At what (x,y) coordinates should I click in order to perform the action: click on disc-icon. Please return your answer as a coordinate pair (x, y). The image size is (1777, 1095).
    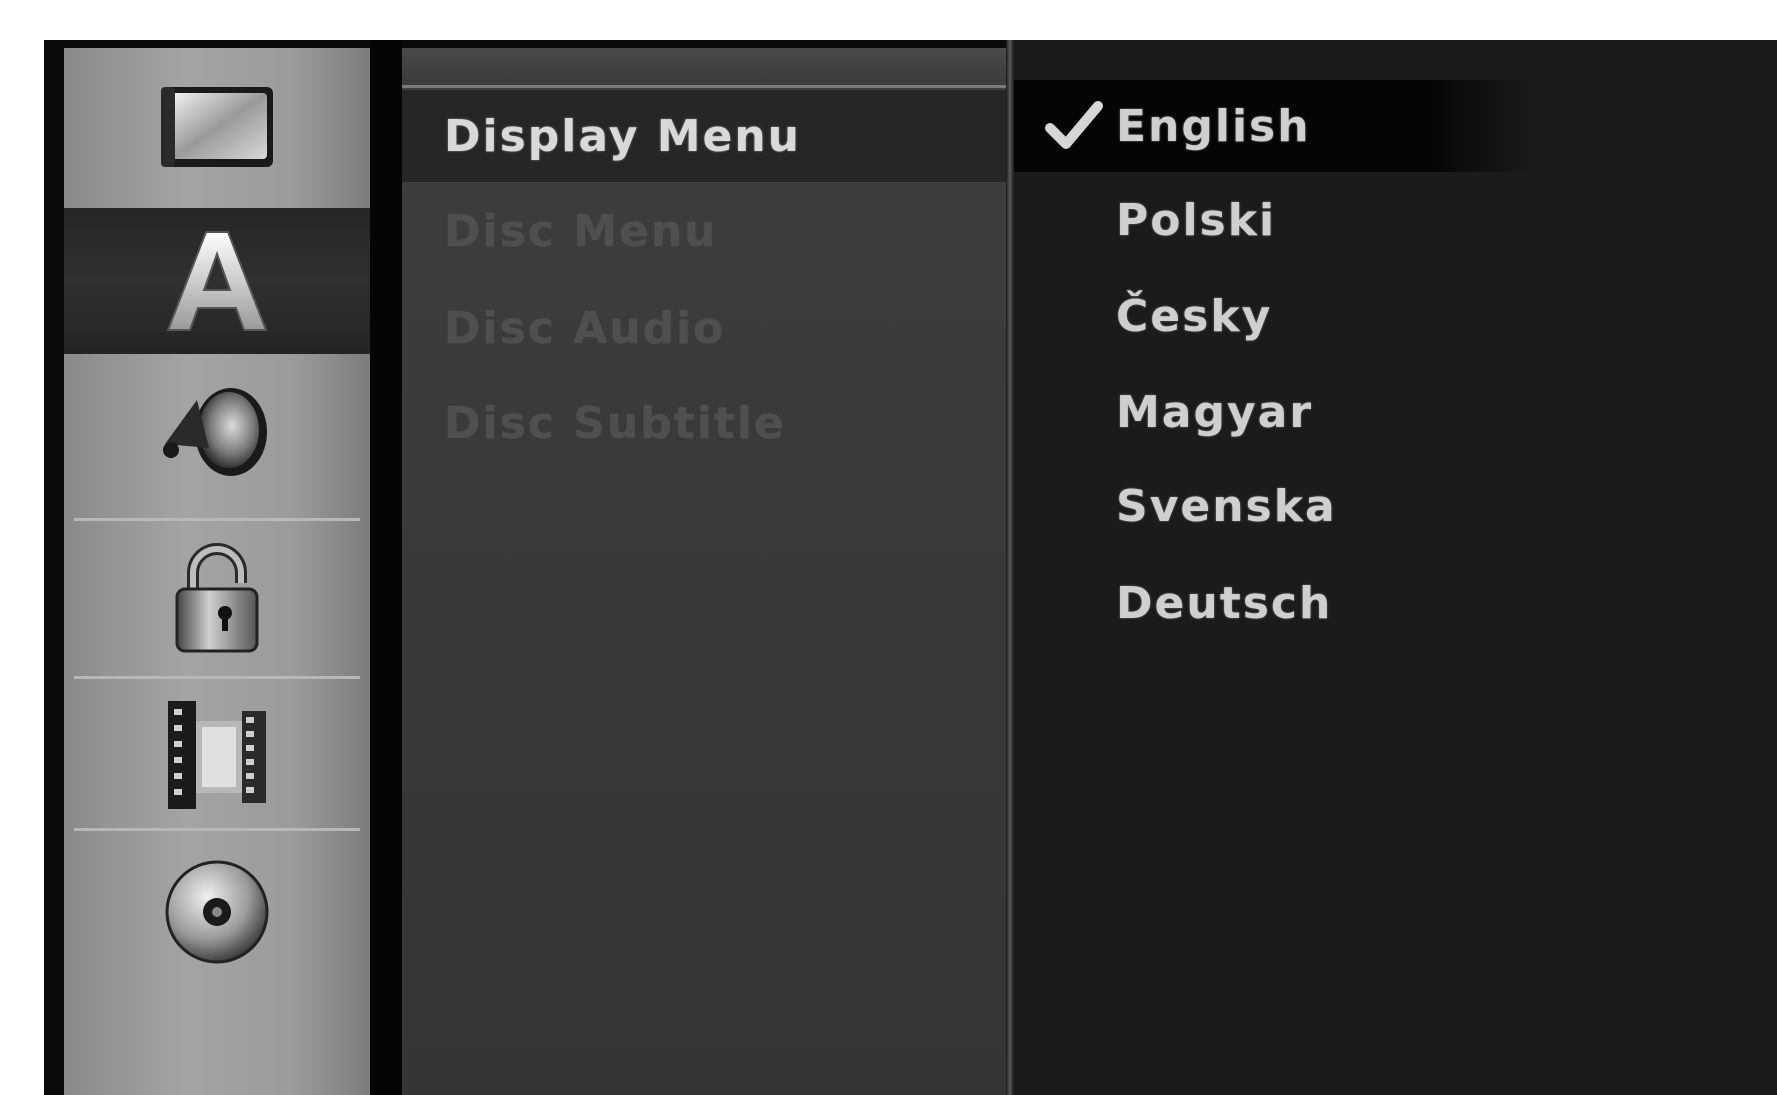
    Looking at the image, I should click on (217, 912).